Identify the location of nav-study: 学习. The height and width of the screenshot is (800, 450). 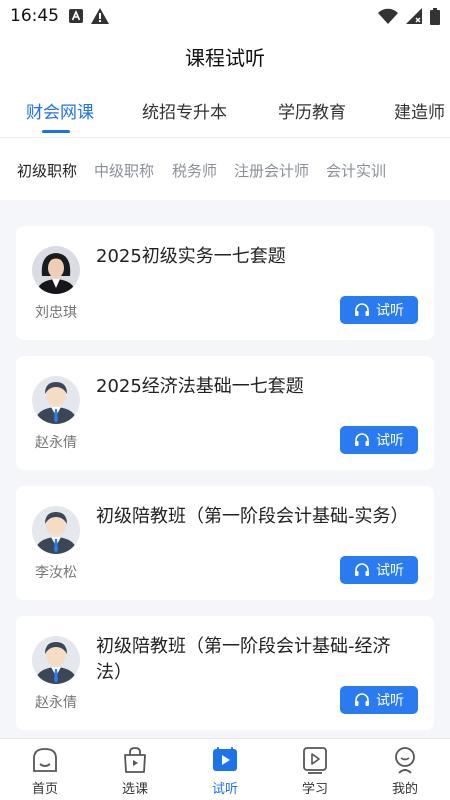
(315, 771).